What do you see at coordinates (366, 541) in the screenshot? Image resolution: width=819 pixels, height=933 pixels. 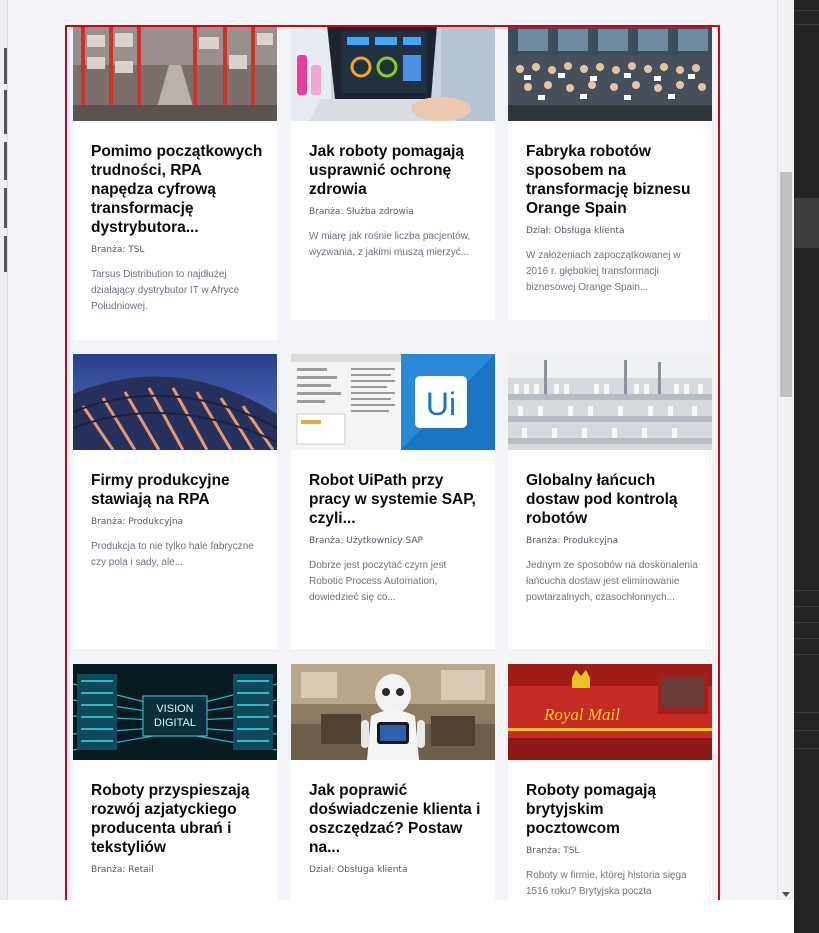 I see `article-category: Branża: Użytkownicy SAP` at bounding box center [366, 541].